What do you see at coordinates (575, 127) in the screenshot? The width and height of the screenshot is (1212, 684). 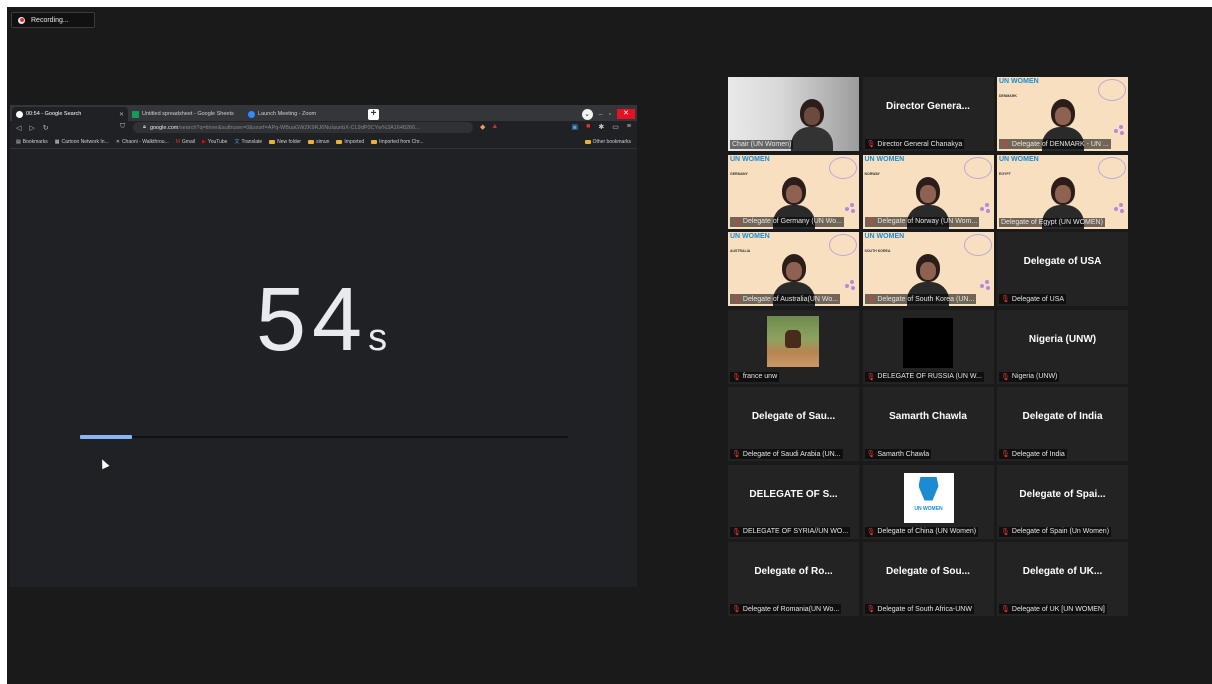 I see `extension-icon: ▣` at bounding box center [575, 127].